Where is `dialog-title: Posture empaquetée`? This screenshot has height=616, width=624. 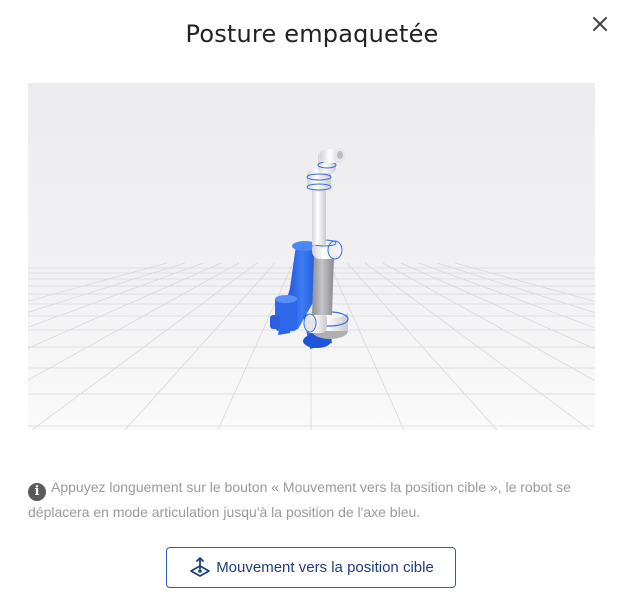
dialog-title: Posture empaquetée is located at coordinates (312, 34).